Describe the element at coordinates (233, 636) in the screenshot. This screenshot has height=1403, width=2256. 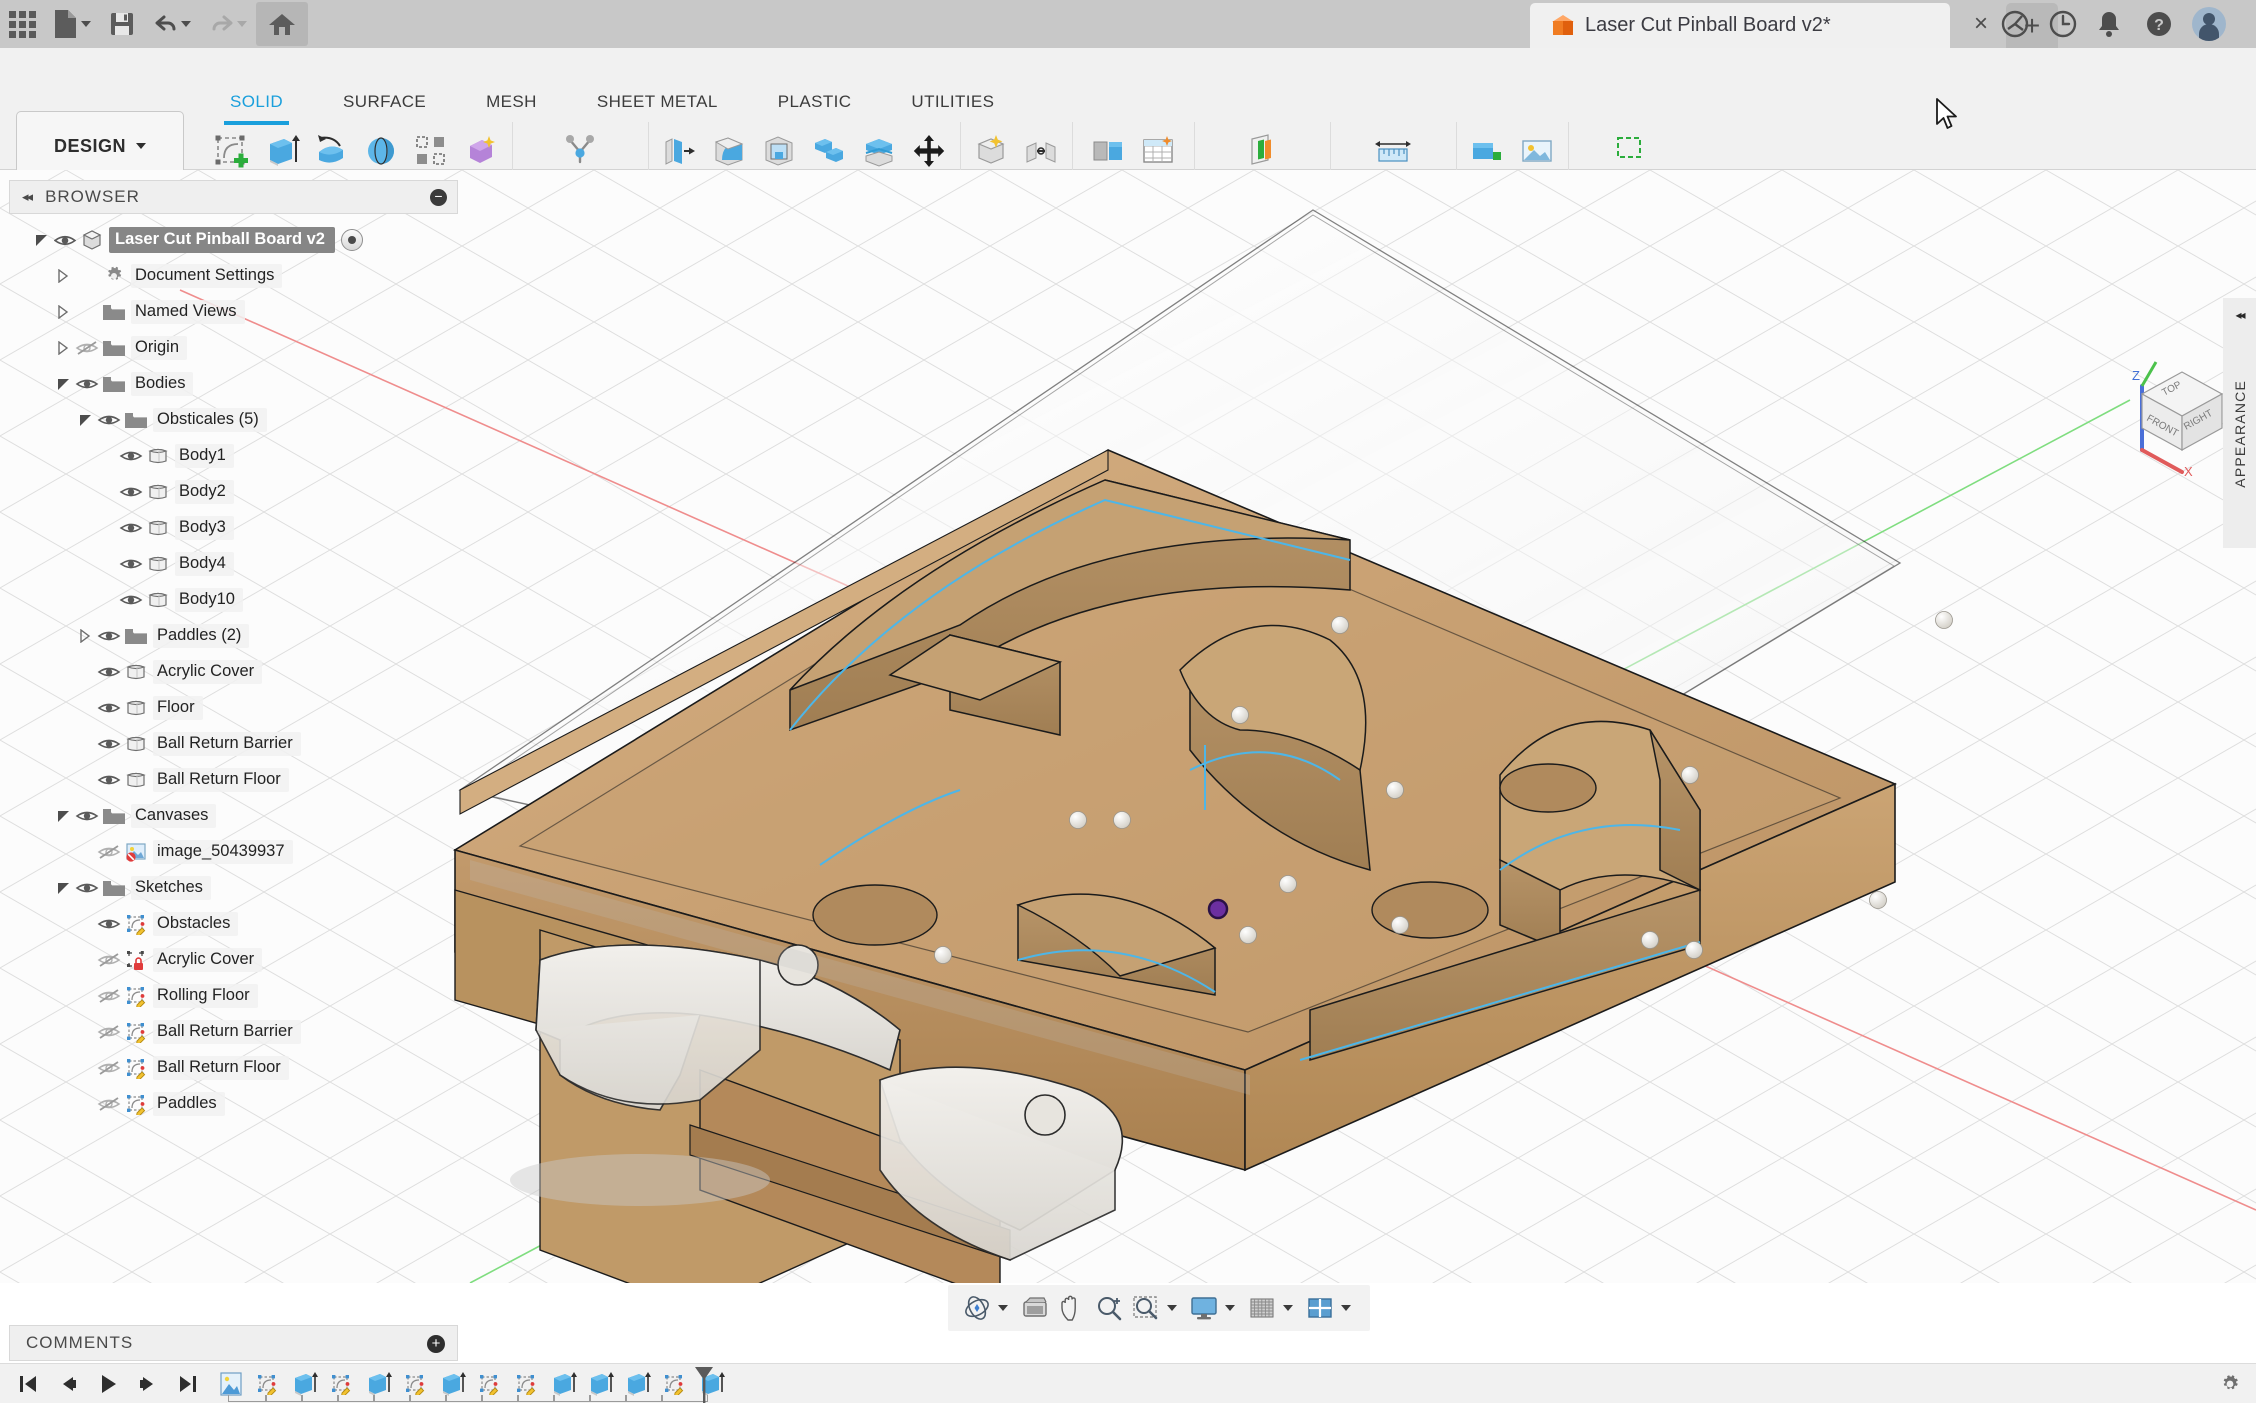
I see `tree-row: Paddles (2)` at that location.